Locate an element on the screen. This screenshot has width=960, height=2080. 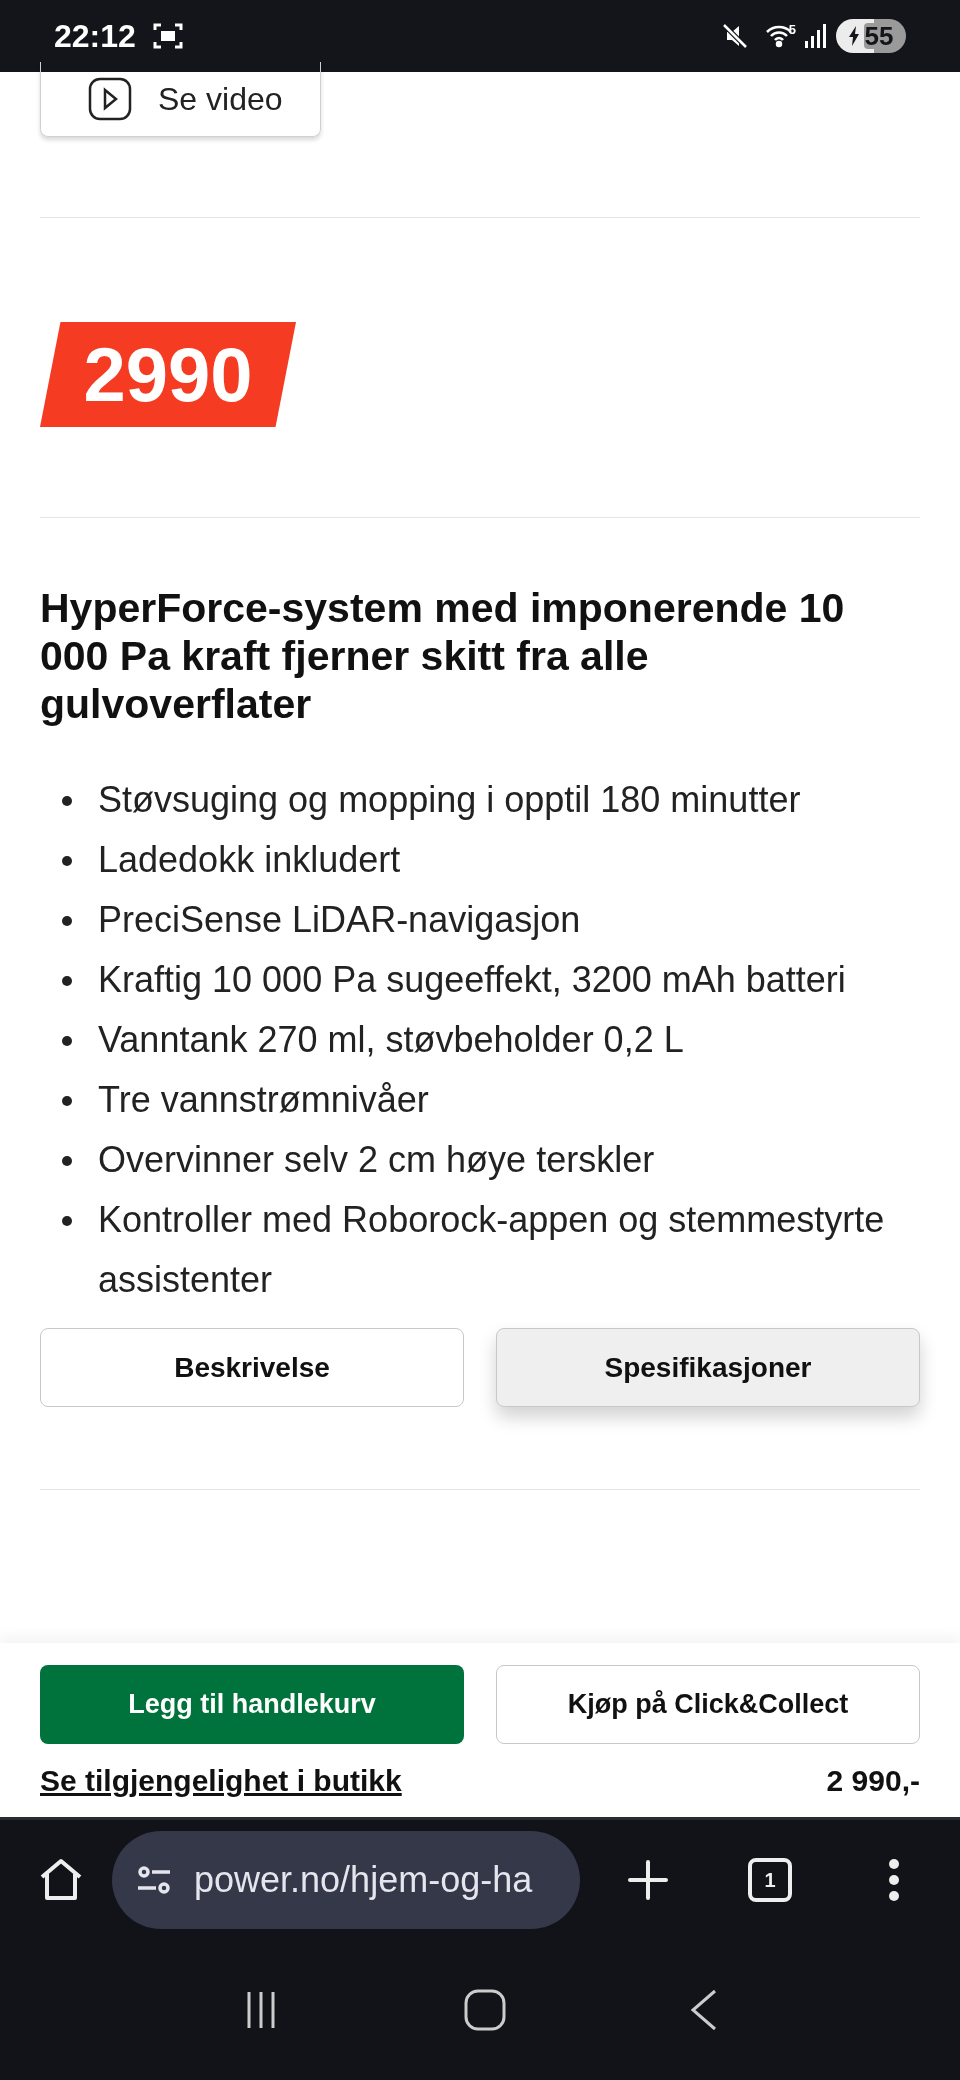
tab: Spesifikasjoner is located at coordinates (708, 1367).